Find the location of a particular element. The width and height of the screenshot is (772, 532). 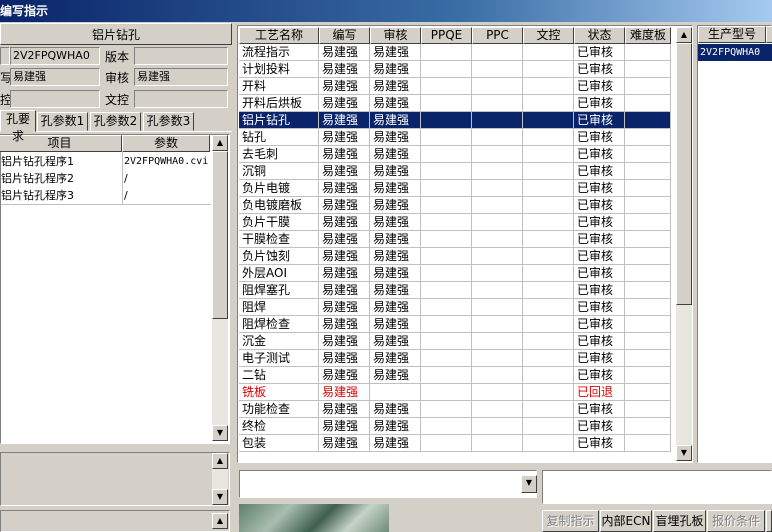

table-row: 负电镀磨板 易建强 易建强 已审核 is located at coordinates (455, 205).